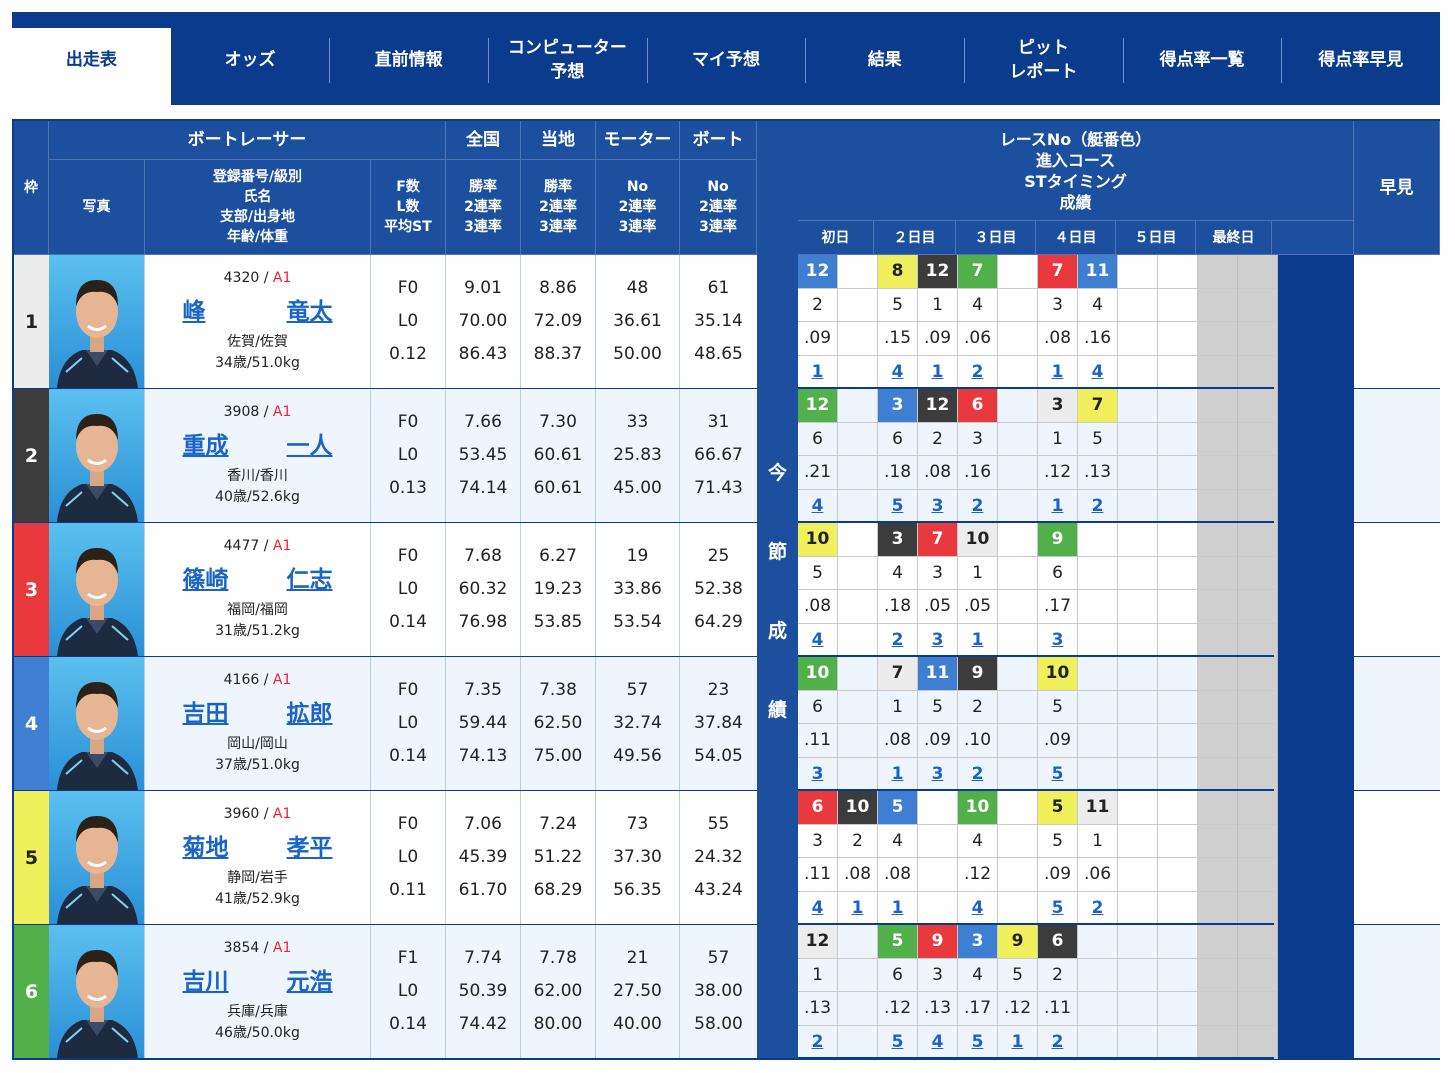  I want to click on tab-1: オッズ, so click(250, 66).